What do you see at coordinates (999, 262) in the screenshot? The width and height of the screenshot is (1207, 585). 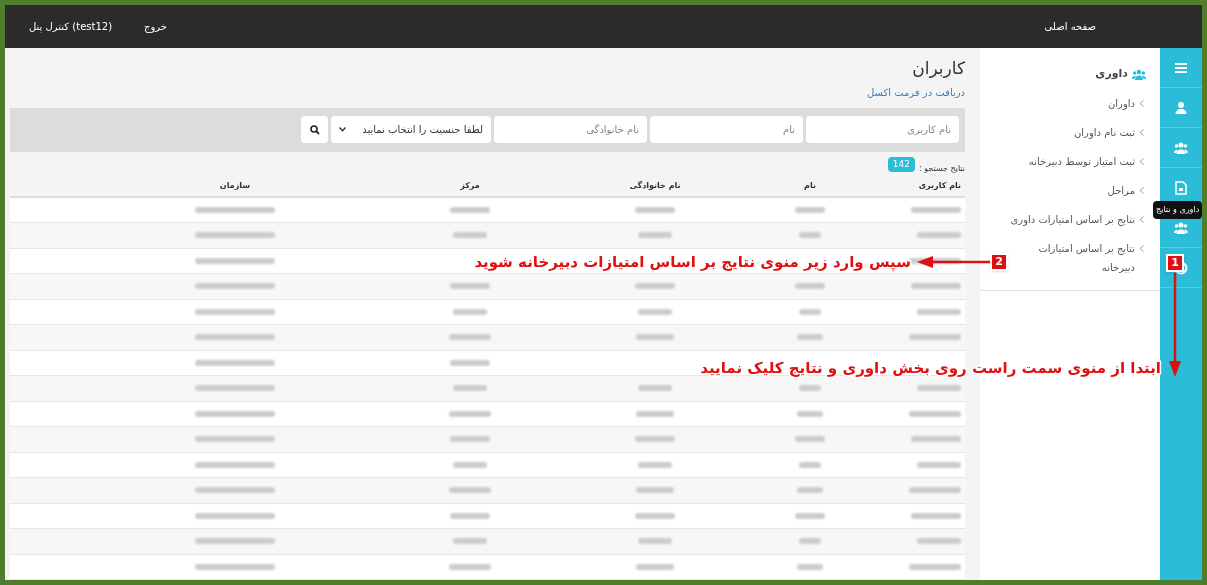 I see `step-badge: 2` at bounding box center [999, 262].